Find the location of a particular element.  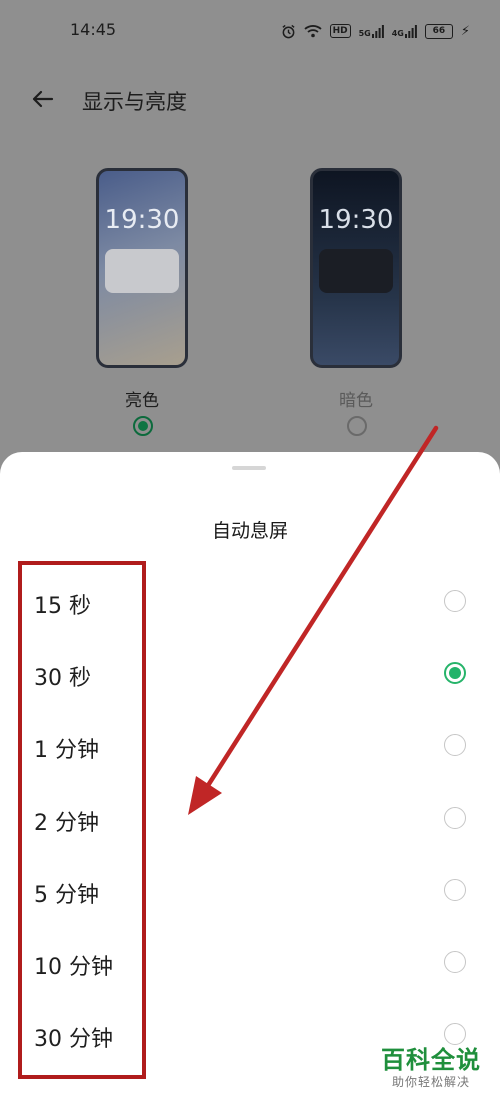

status-icons: HD 5G 4G 66 ⚡ is located at coordinates (375, 31).